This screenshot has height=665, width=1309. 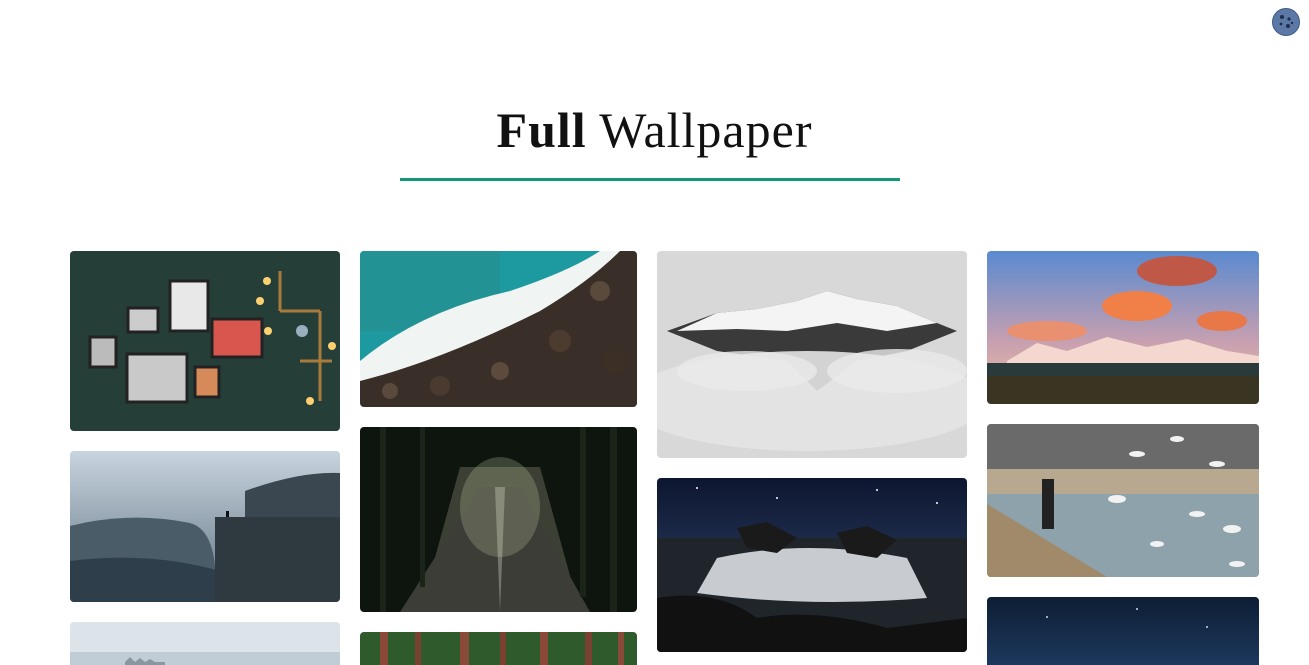 I want to click on wallpaper-tile-night-sky, so click(x=1123, y=631).